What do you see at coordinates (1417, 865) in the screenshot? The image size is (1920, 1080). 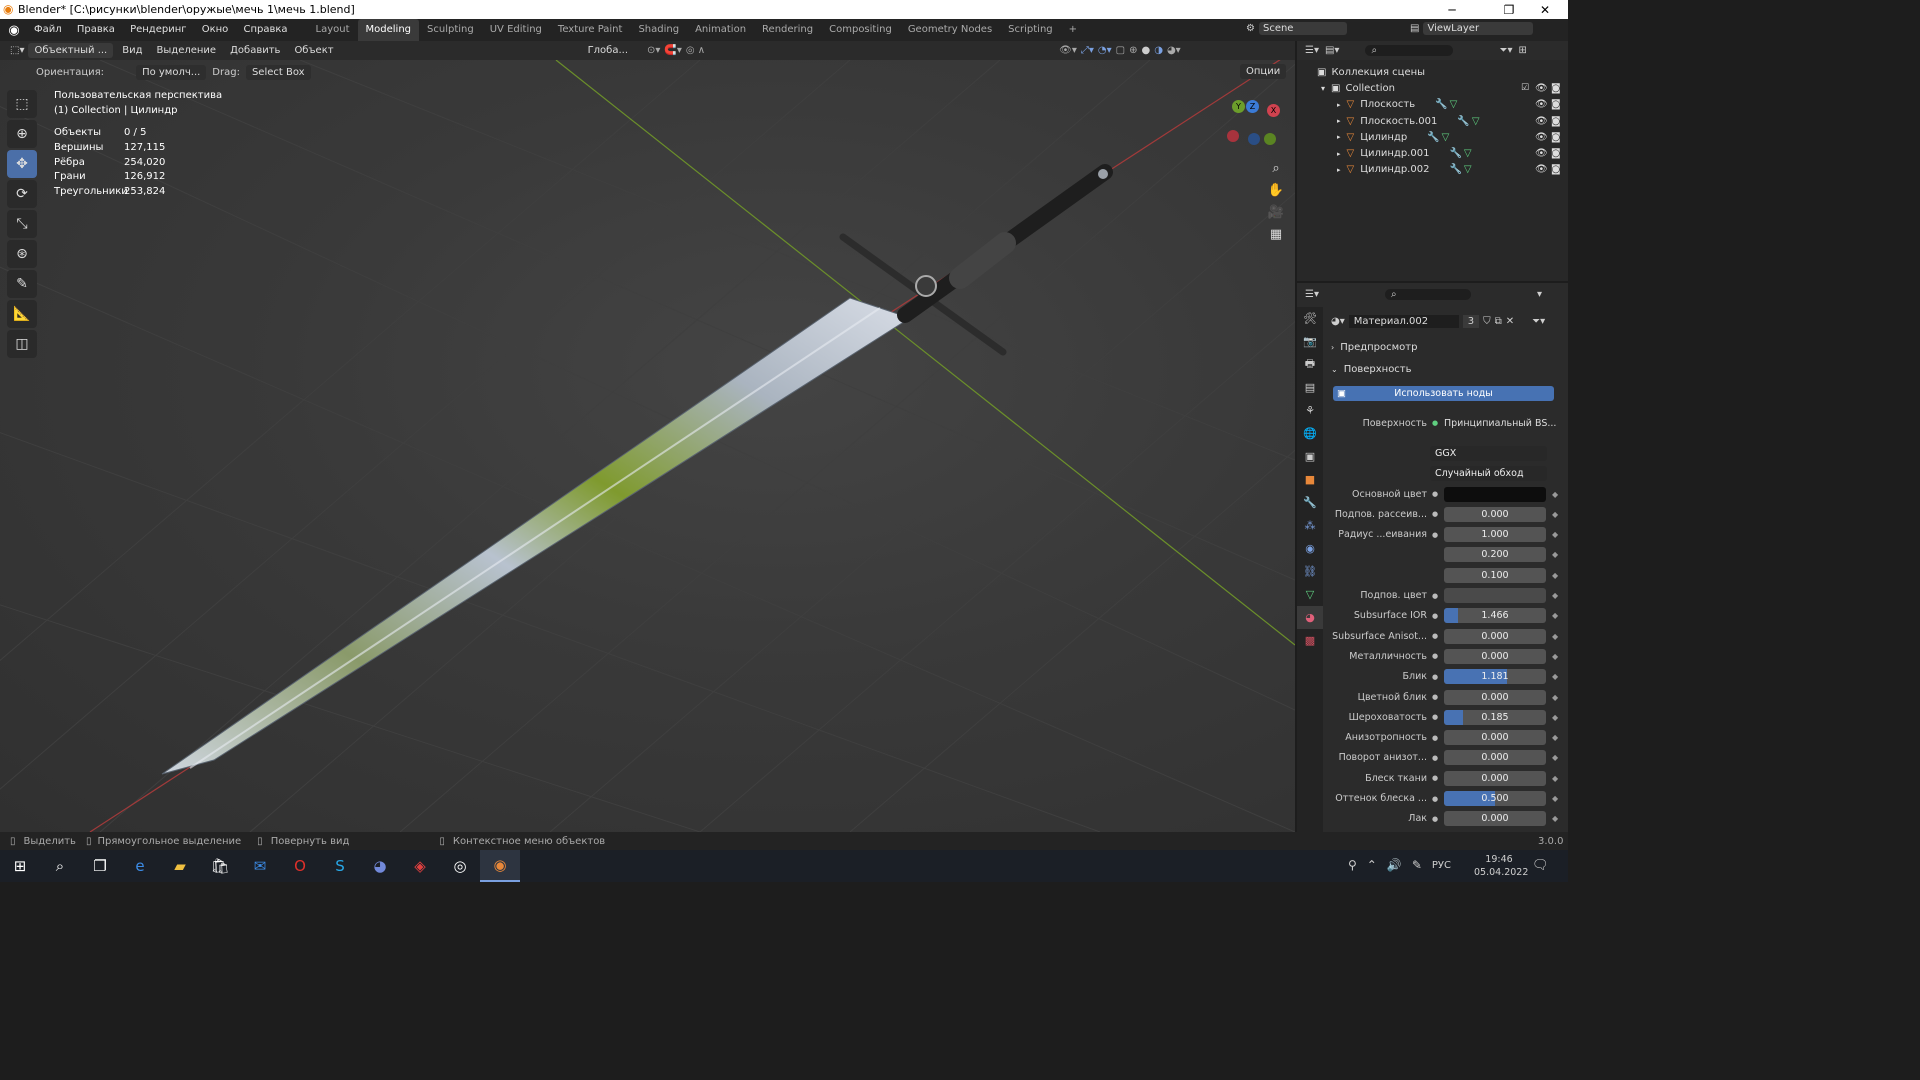 I see `pen-icon: ✎` at bounding box center [1417, 865].